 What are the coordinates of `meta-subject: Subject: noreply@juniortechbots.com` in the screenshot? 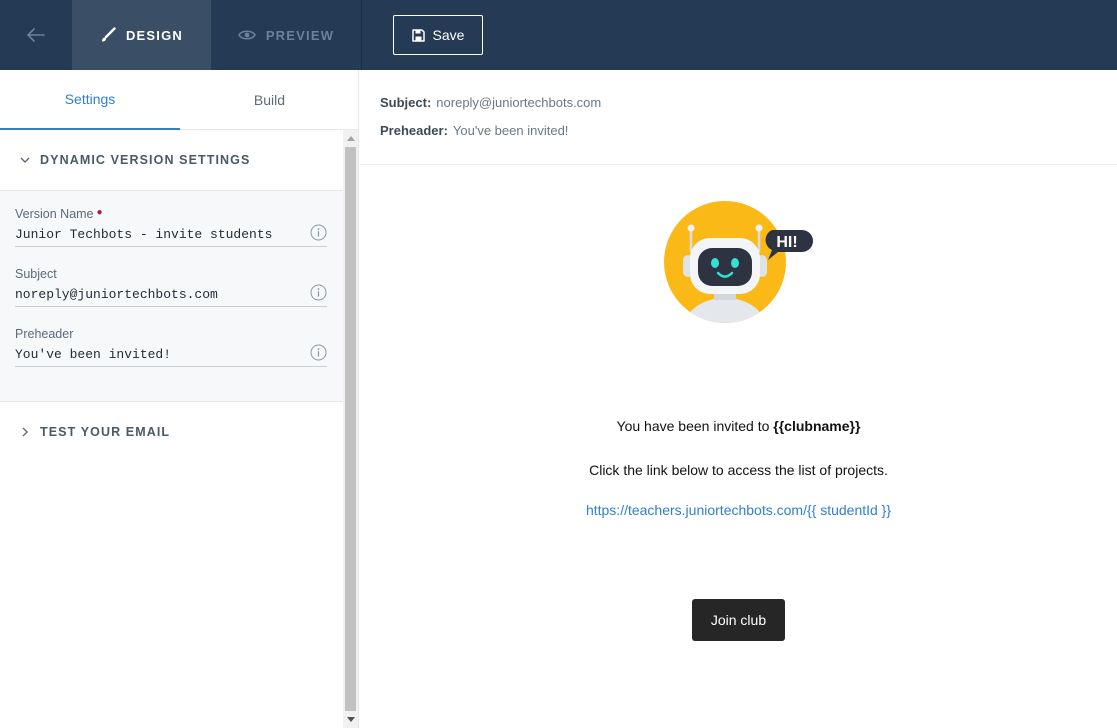 It's located at (490, 102).